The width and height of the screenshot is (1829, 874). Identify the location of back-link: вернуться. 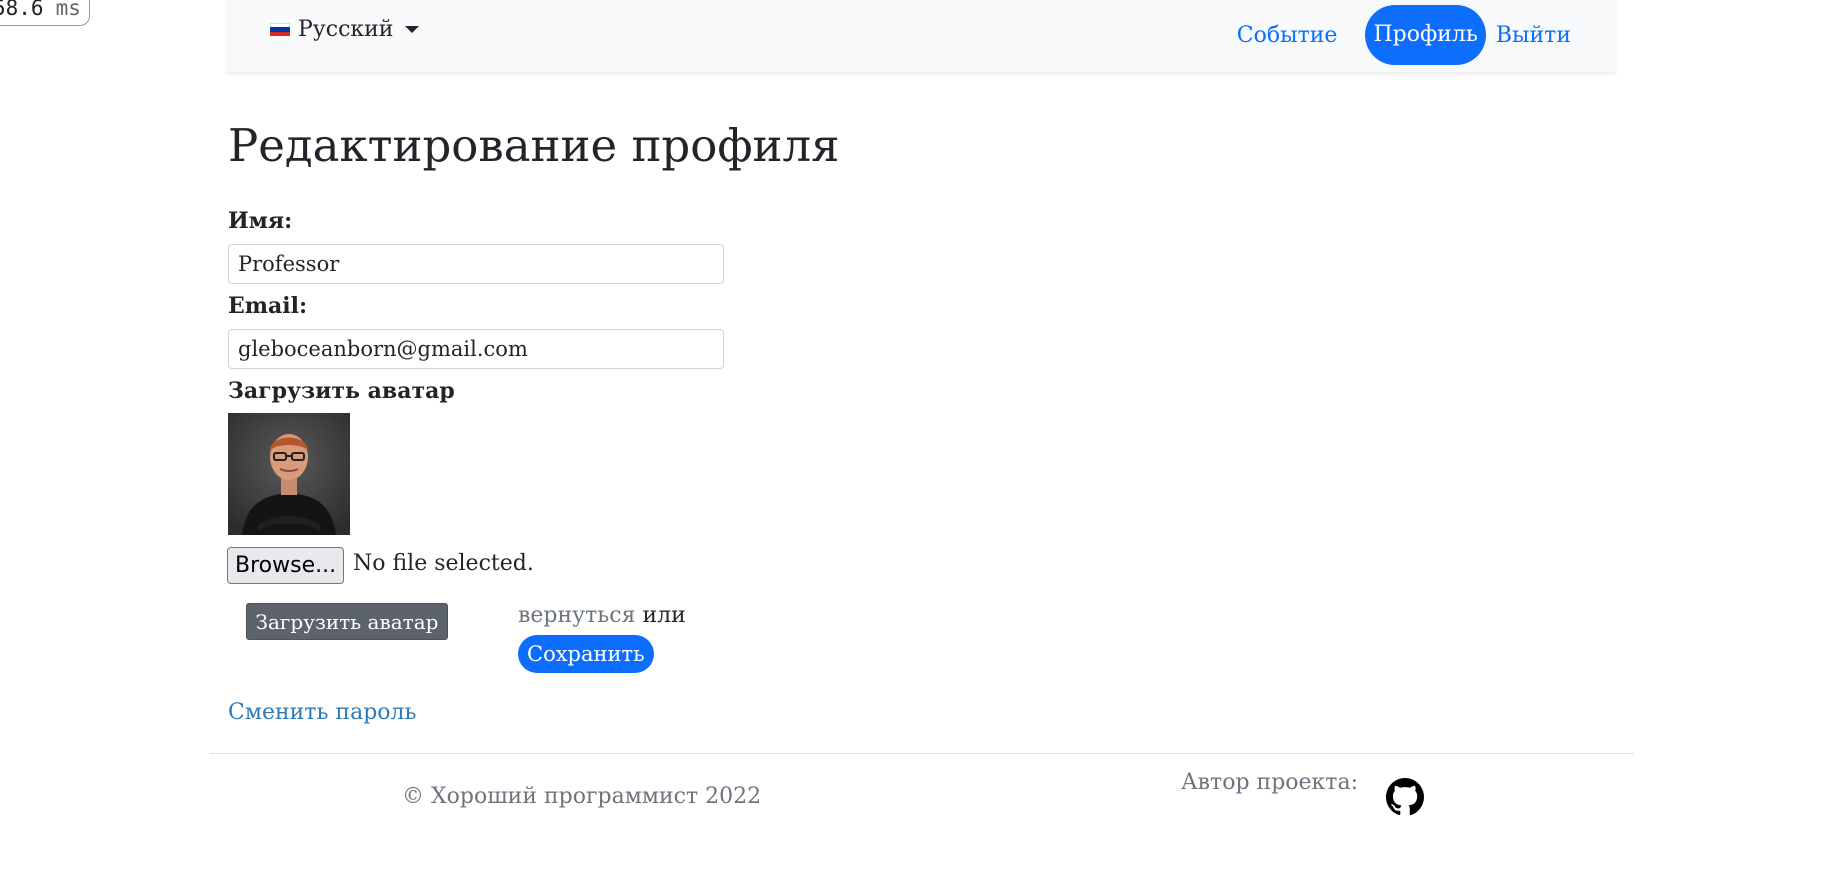
(576, 615).